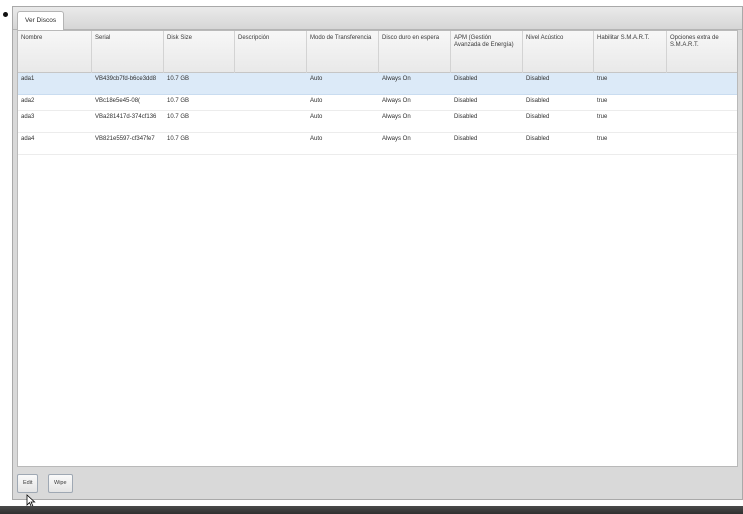 The width and height of the screenshot is (743, 514). Describe the element at coordinates (377, 483) in the screenshot. I see `action-bar: Edit Wipe` at that location.